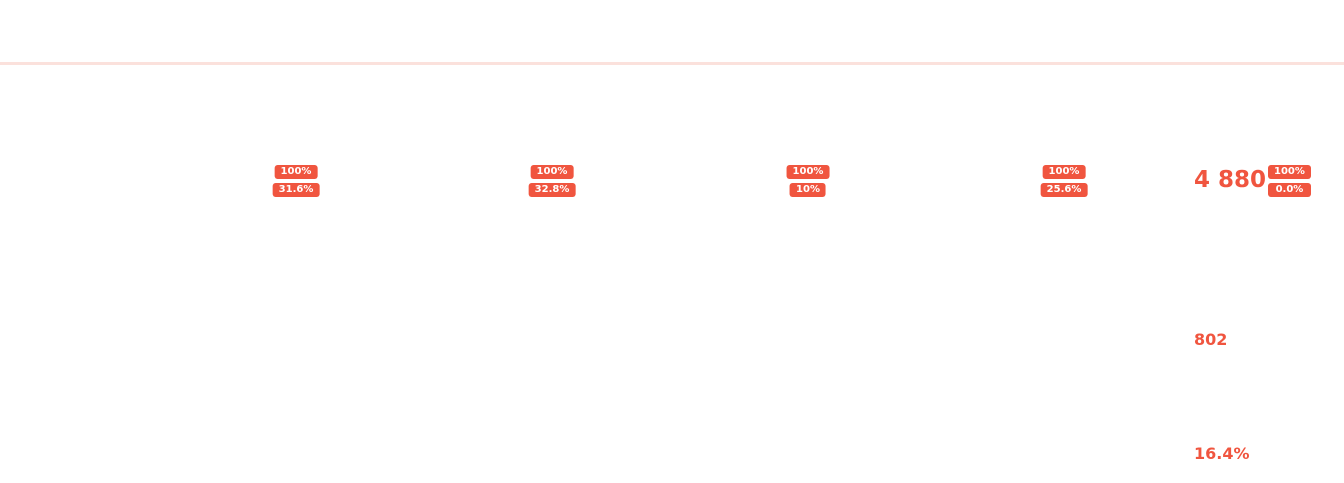 This screenshot has height=483, width=1344. Describe the element at coordinates (1064, 172) in the screenshot. I see `column-4-total-badge: 100%` at that location.